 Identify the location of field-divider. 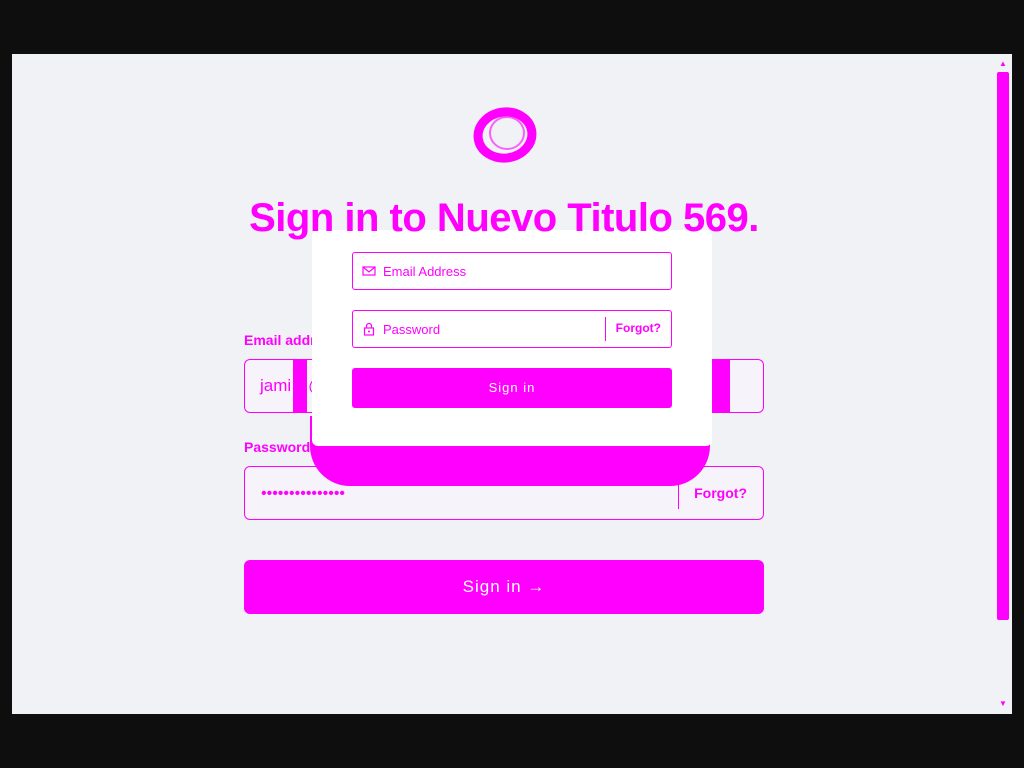
(605, 329).